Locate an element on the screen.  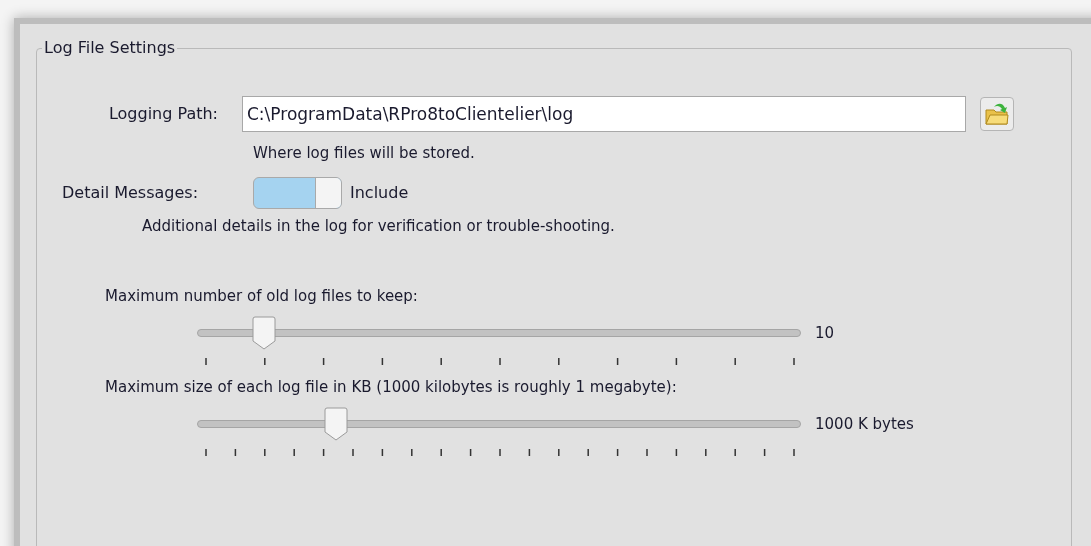
folder-icon is located at coordinates (997, 114).